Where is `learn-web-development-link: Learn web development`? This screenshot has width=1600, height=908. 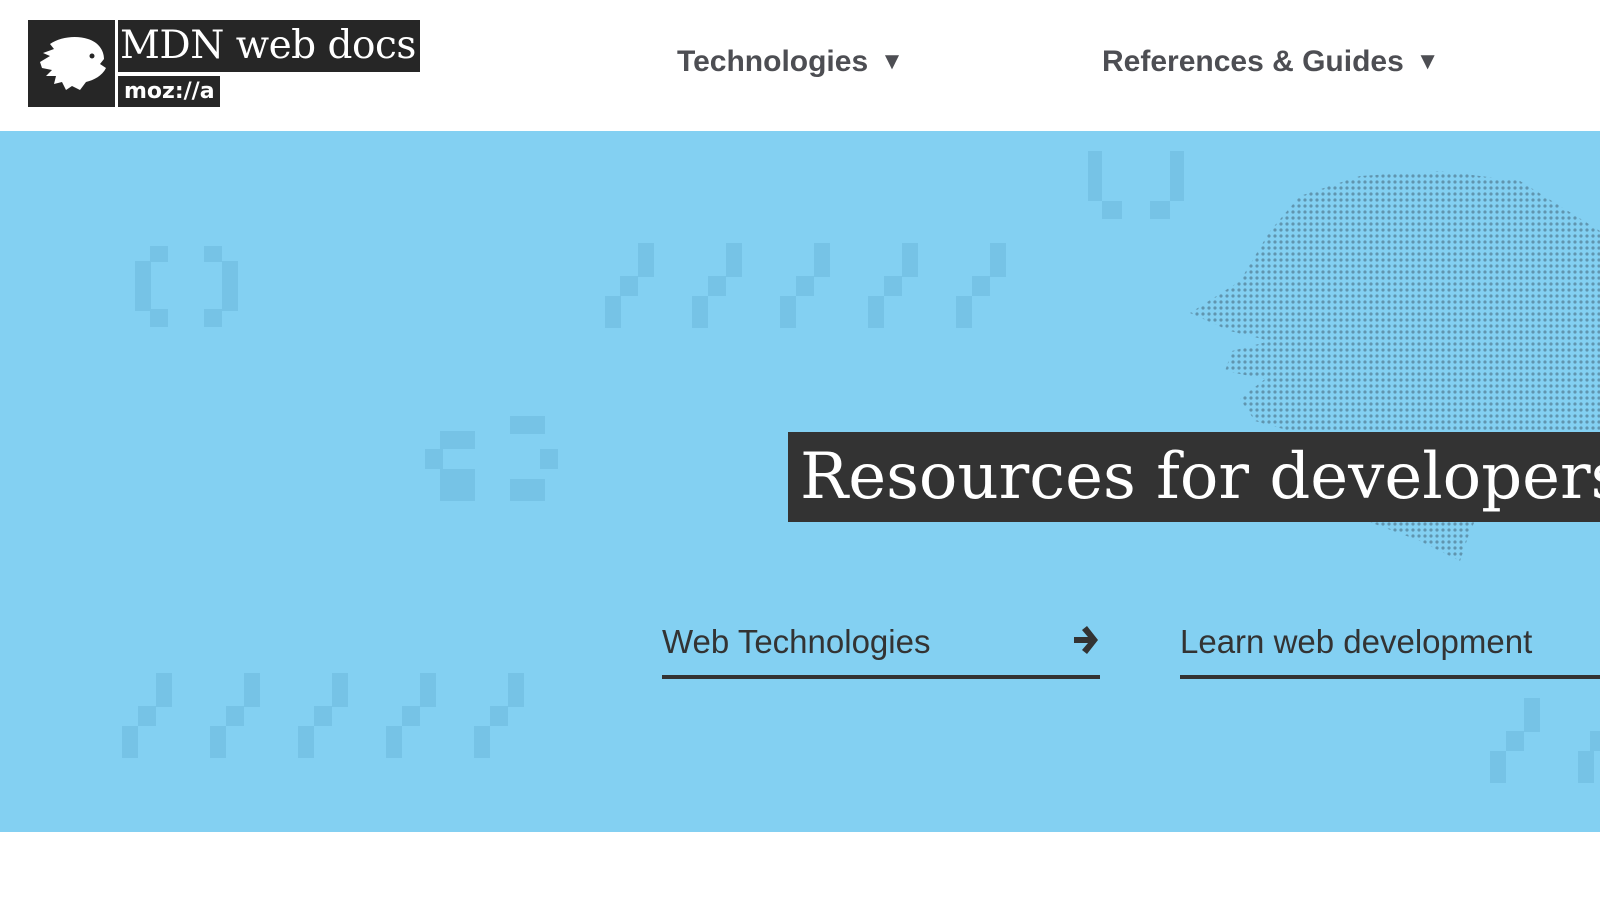
learn-web-development-link: Learn web development is located at coordinates (1390, 645).